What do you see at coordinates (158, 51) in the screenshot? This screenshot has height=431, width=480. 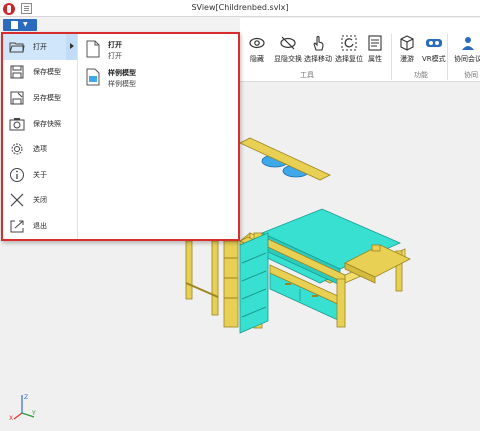 I see `submenu-item-open: 打开 打开` at bounding box center [158, 51].